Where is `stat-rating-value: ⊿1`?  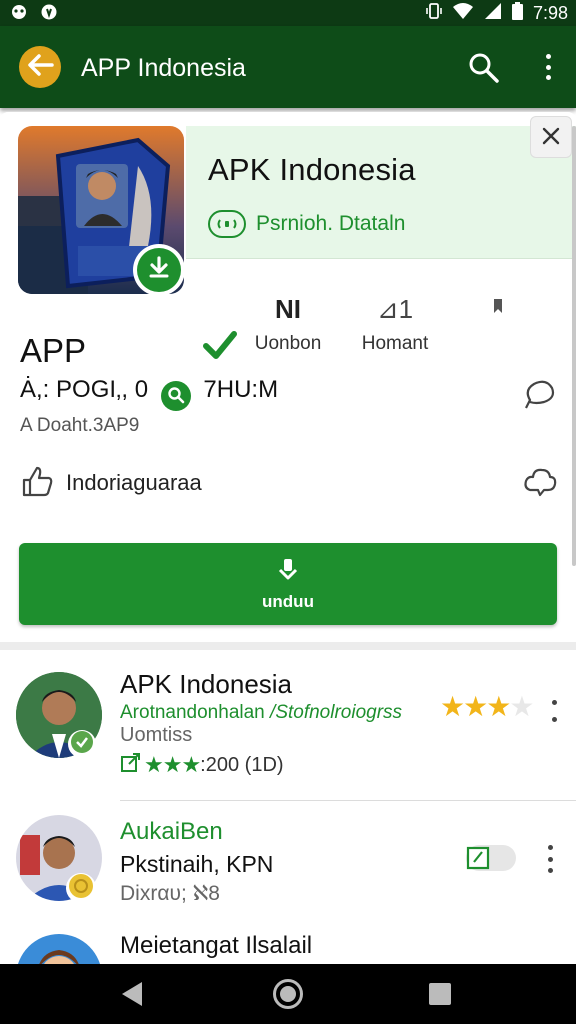 stat-rating-value: ⊿1 is located at coordinates (395, 309).